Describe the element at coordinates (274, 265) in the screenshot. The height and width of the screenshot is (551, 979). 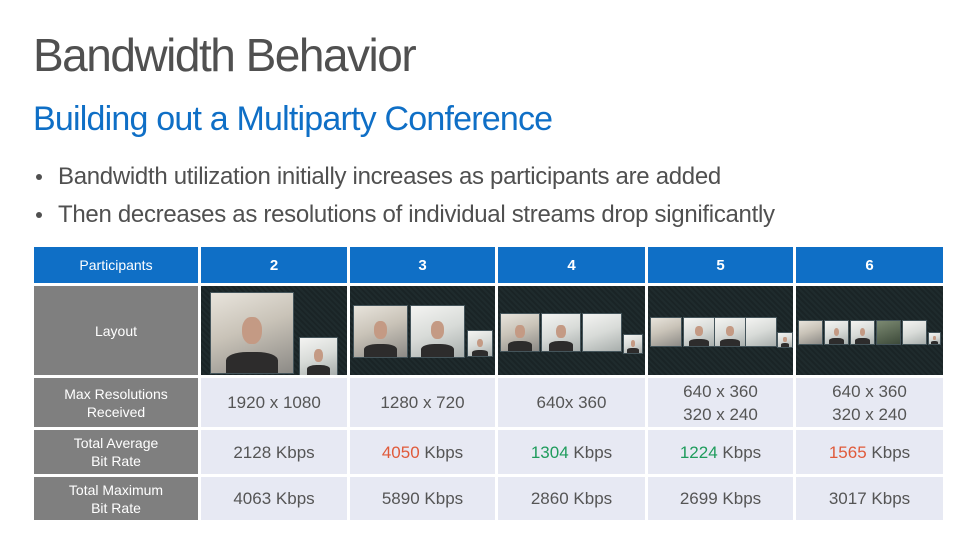
I see `header-col-2: 2` at that location.